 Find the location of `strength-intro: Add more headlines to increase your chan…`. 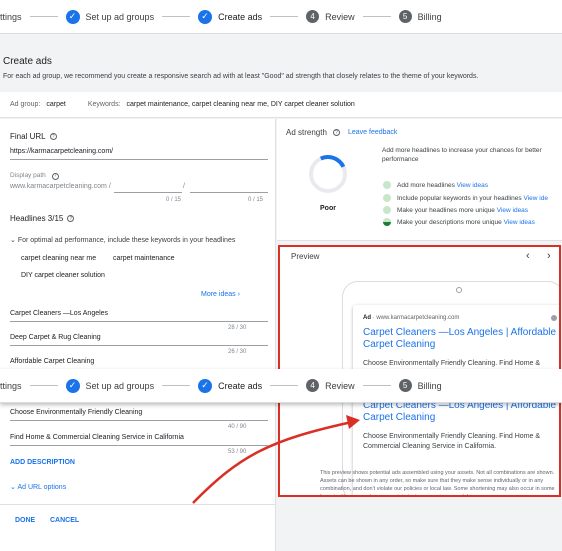

strength-intro: Add more headlines to increase your chan… is located at coordinates (462, 155).